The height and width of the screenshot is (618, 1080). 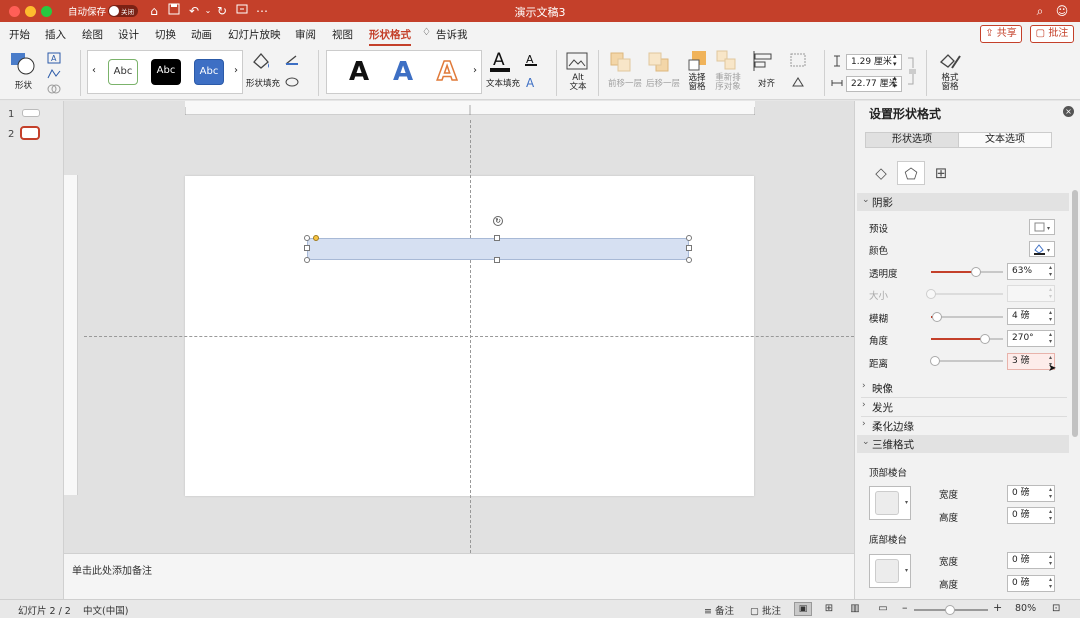 I want to click on shape-effects-icon, so click(x=292, y=83).